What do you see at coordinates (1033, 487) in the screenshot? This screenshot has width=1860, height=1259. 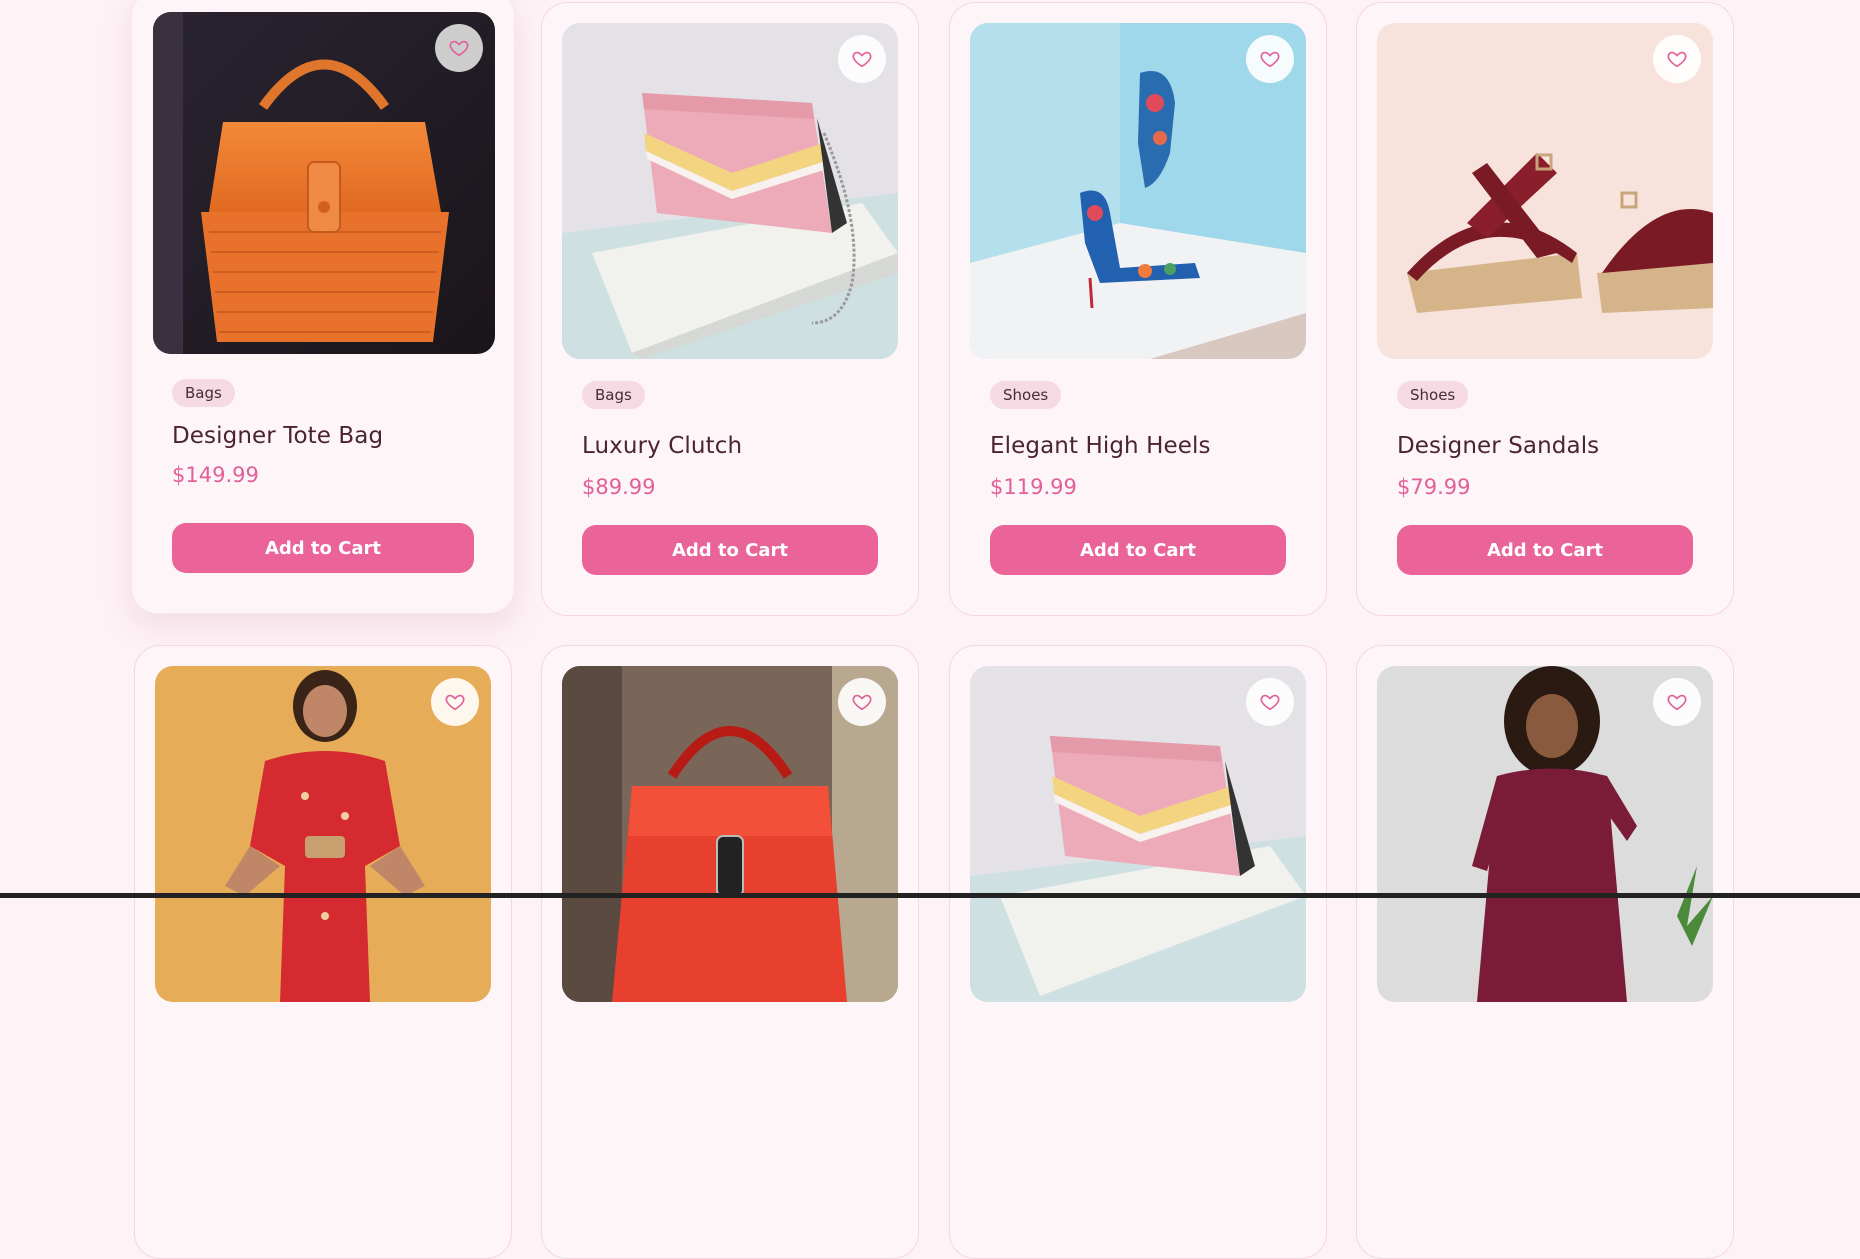 I see `product-price: $119.99` at bounding box center [1033, 487].